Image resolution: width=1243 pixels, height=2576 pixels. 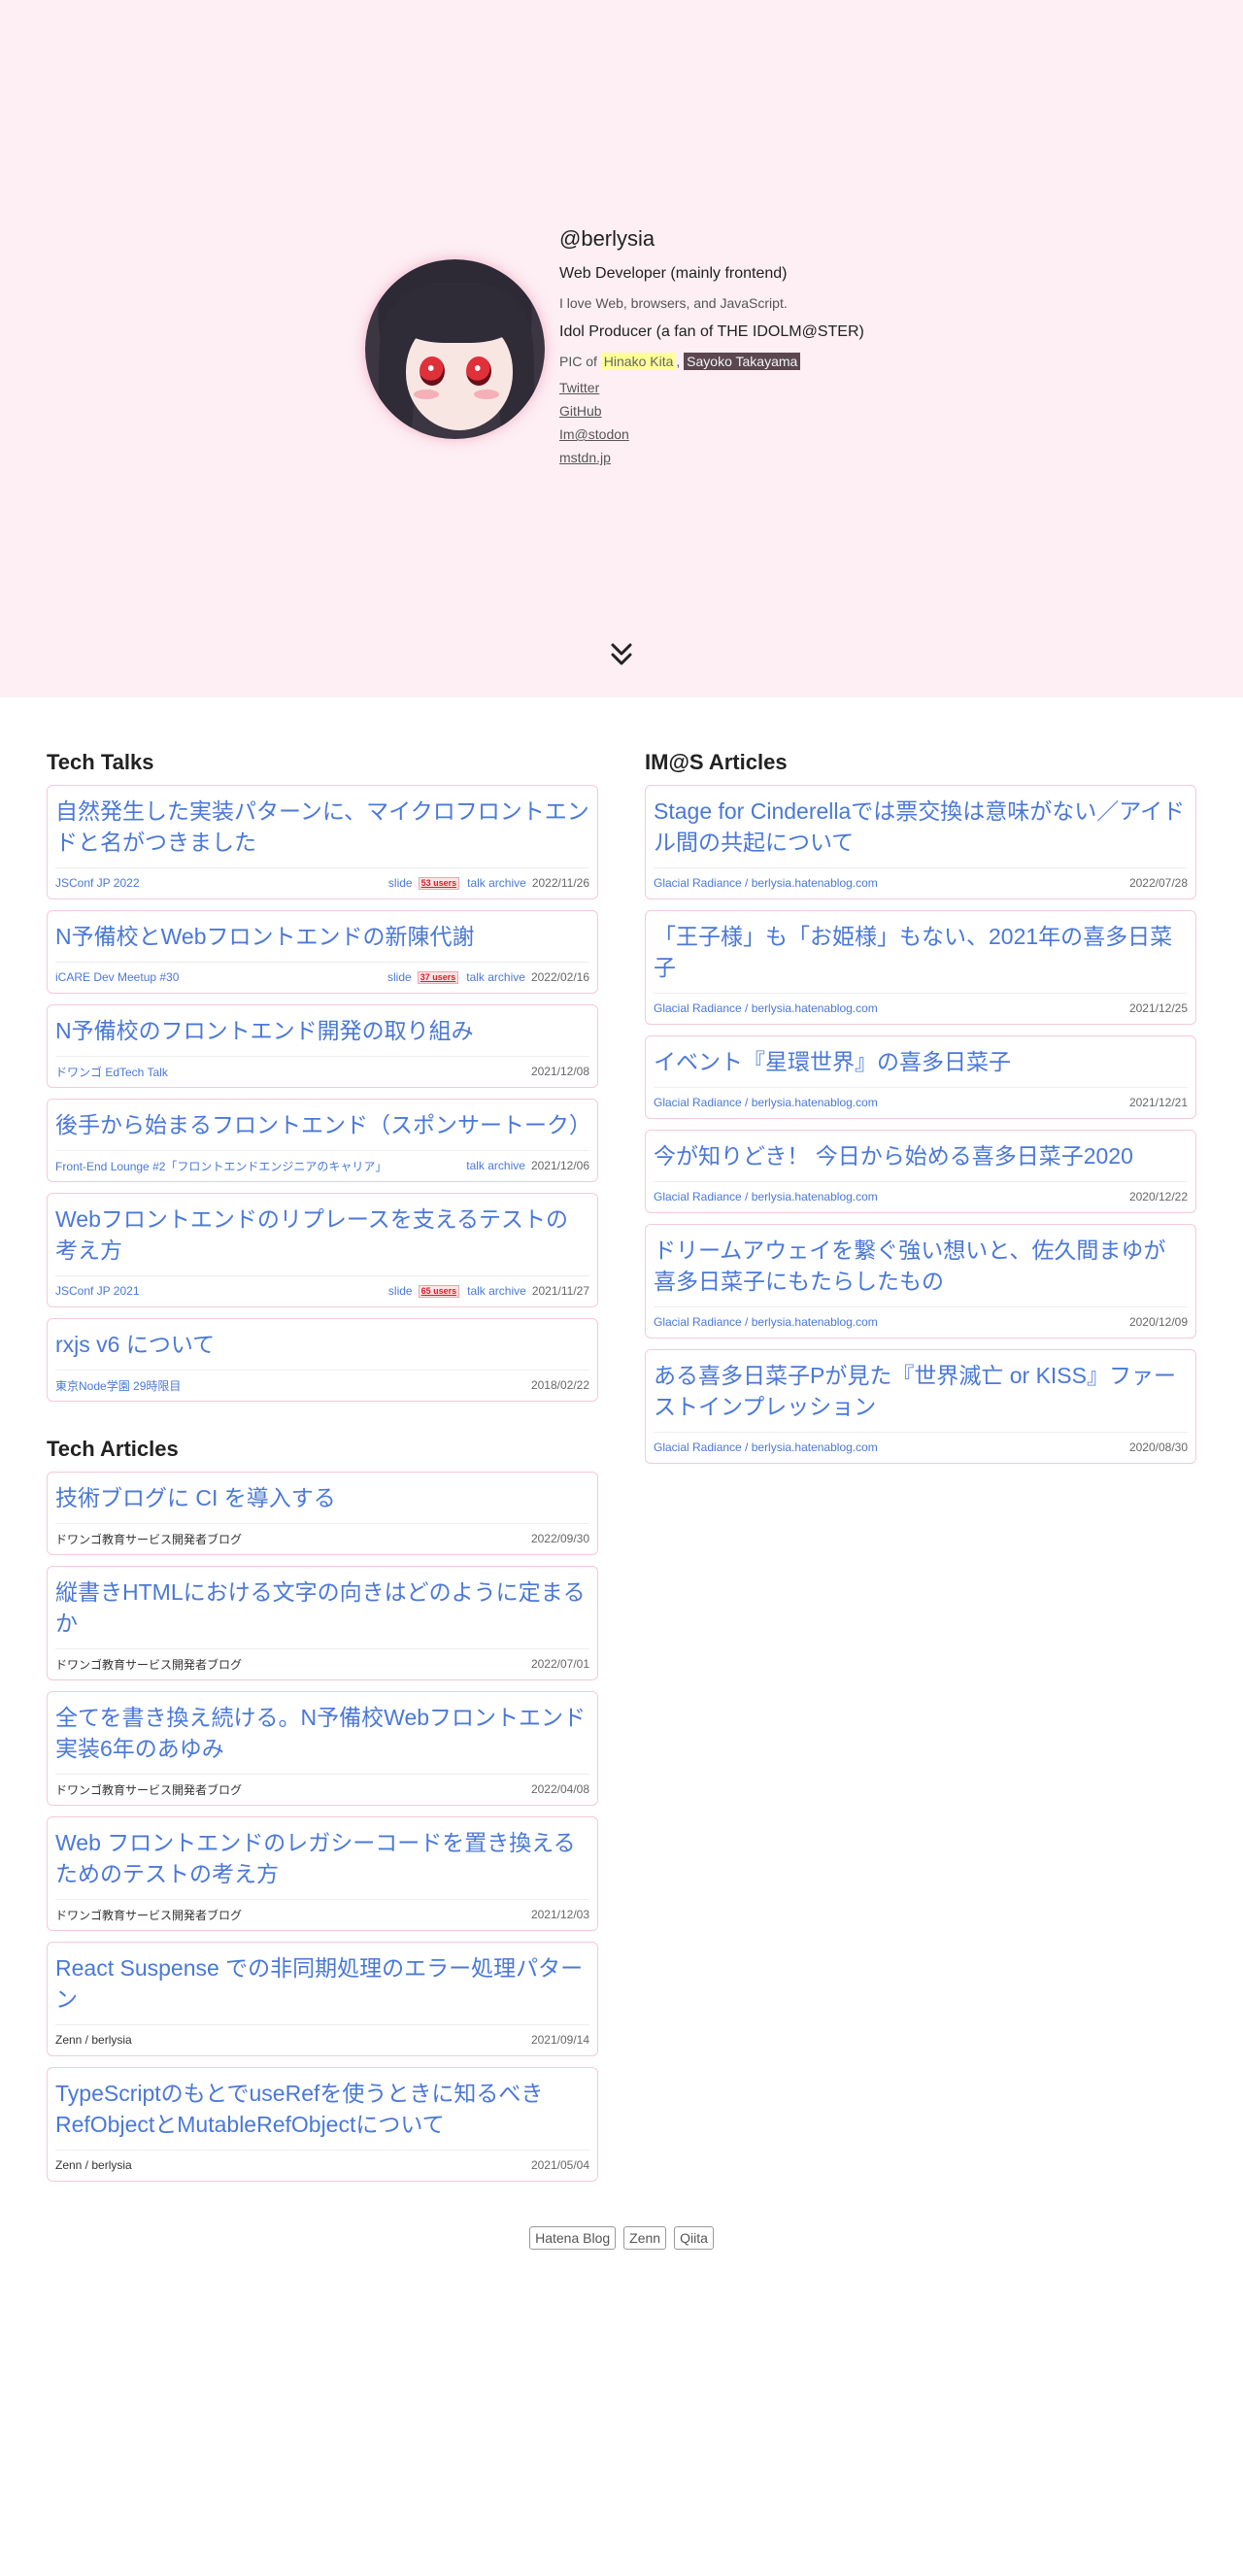 What do you see at coordinates (322, 1661) in the screenshot?
I see `card-meta: ドワンゴ教育サービス開発者ブログ 2022/07/01` at bounding box center [322, 1661].